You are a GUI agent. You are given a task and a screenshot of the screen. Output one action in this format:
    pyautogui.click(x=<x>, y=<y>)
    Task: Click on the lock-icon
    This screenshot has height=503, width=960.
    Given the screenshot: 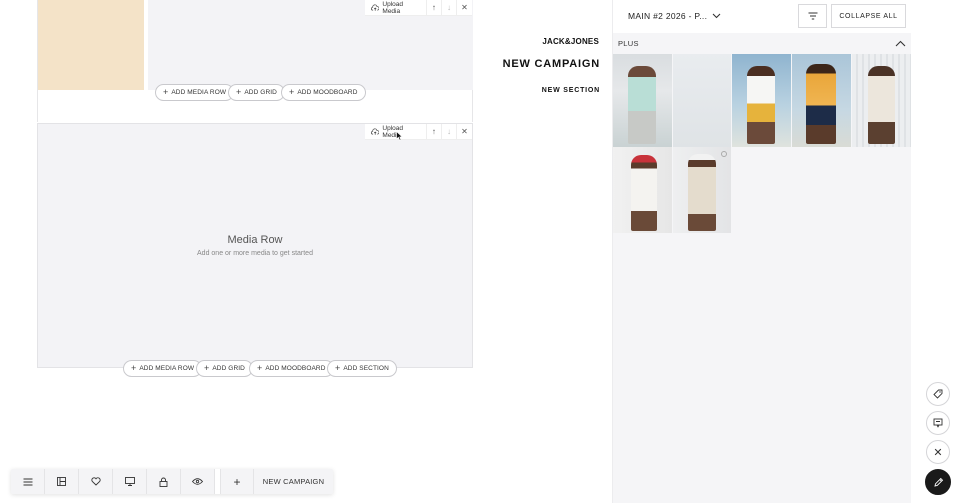 What is the action you would take?
    pyautogui.click(x=163, y=482)
    